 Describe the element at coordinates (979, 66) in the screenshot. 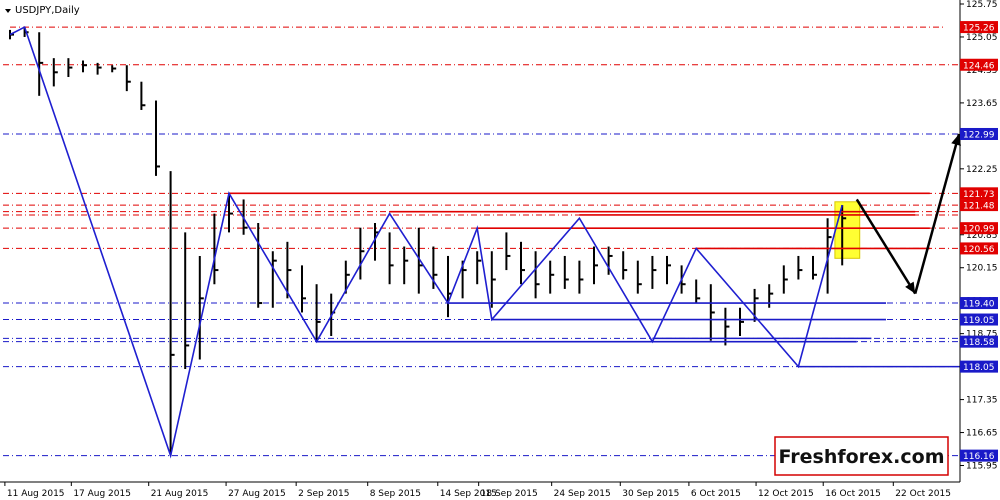

I see `price-tag-1: 124.46` at that location.